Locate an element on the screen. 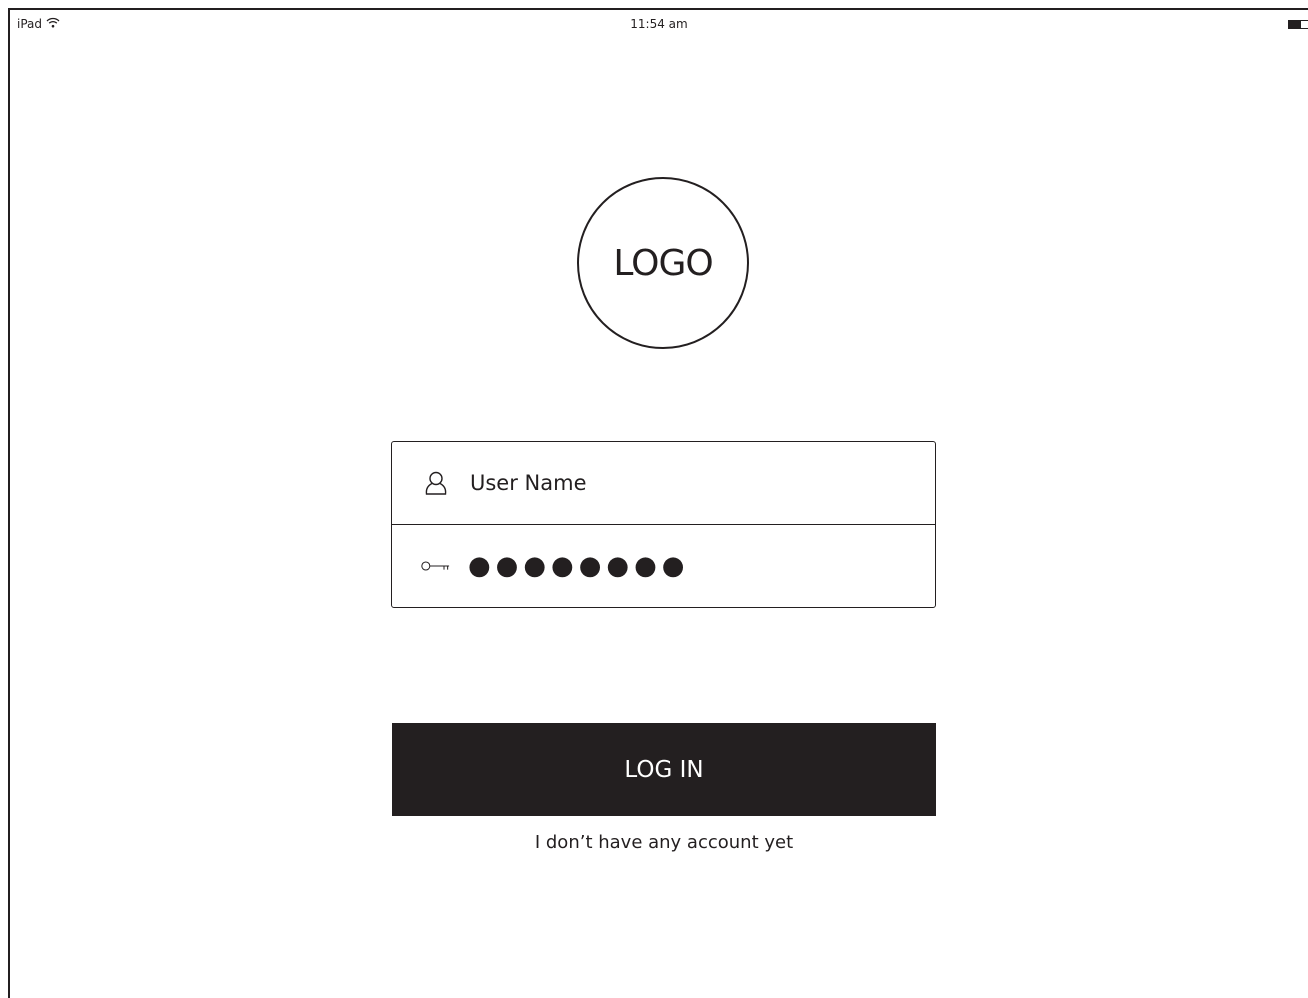 This screenshot has height=998, width=1308. login-button: LOG IN is located at coordinates (664, 769).